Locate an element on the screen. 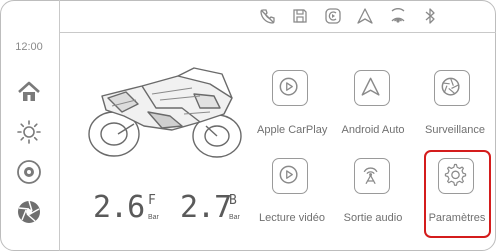 Image resolution: width=496 pixels, height=251 pixels. settings-highlight is located at coordinates (457, 194).